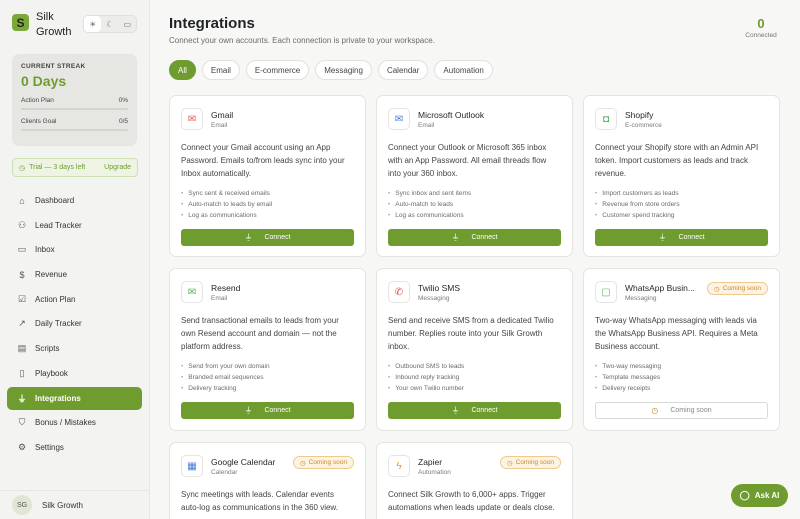 The image size is (800, 519). What do you see at coordinates (55, 299) in the screenshot?
I see `sidebar-item-label: Action Plan` at bounding box center [55, 299].